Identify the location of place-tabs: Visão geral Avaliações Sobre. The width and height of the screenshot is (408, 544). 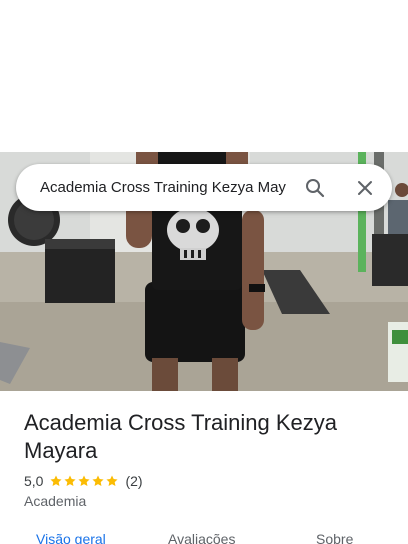
(204, 537).